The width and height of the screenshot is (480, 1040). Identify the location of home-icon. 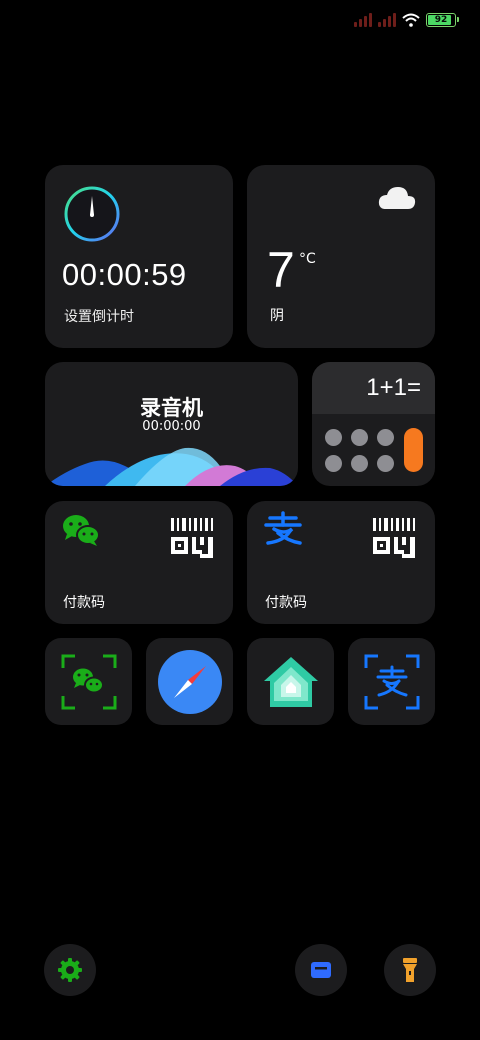
(290, 681).